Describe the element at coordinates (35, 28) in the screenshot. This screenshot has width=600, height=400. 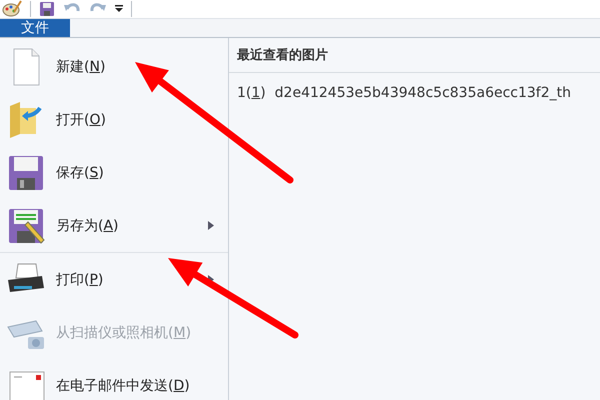
I see `file-tab: 文件` at that location.